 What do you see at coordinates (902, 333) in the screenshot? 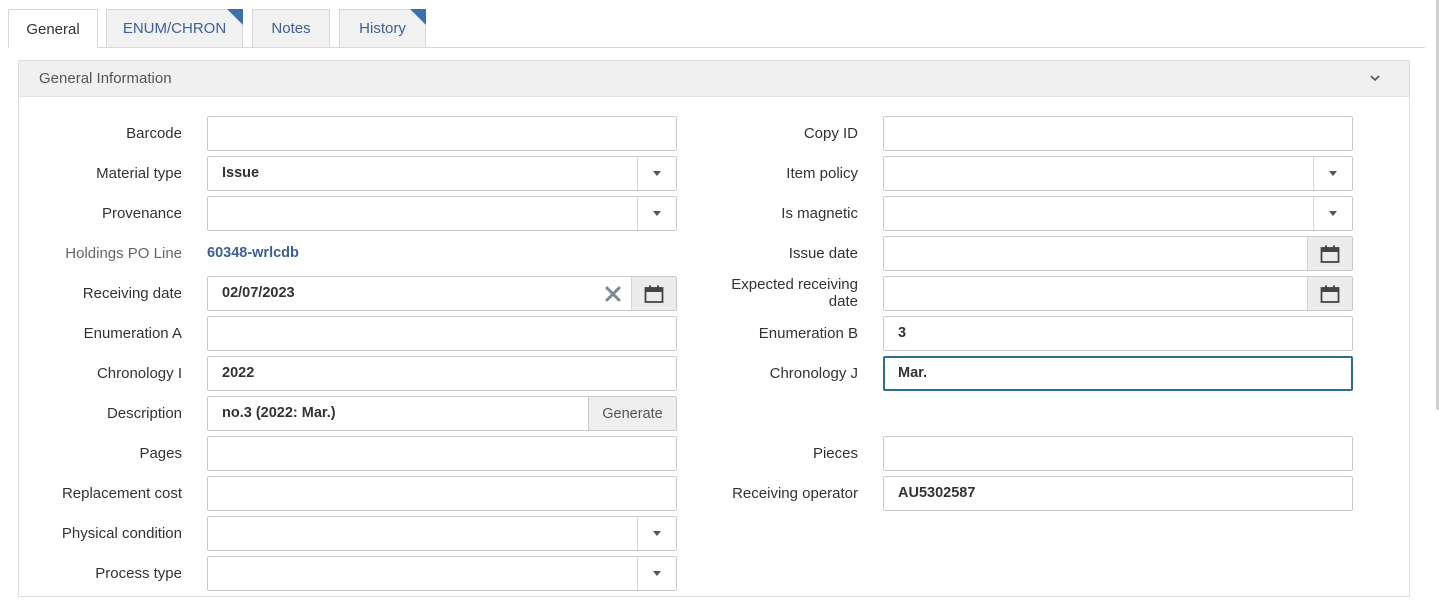
I see `enumeration-b-value: 3` at bounding box center [902, 333].